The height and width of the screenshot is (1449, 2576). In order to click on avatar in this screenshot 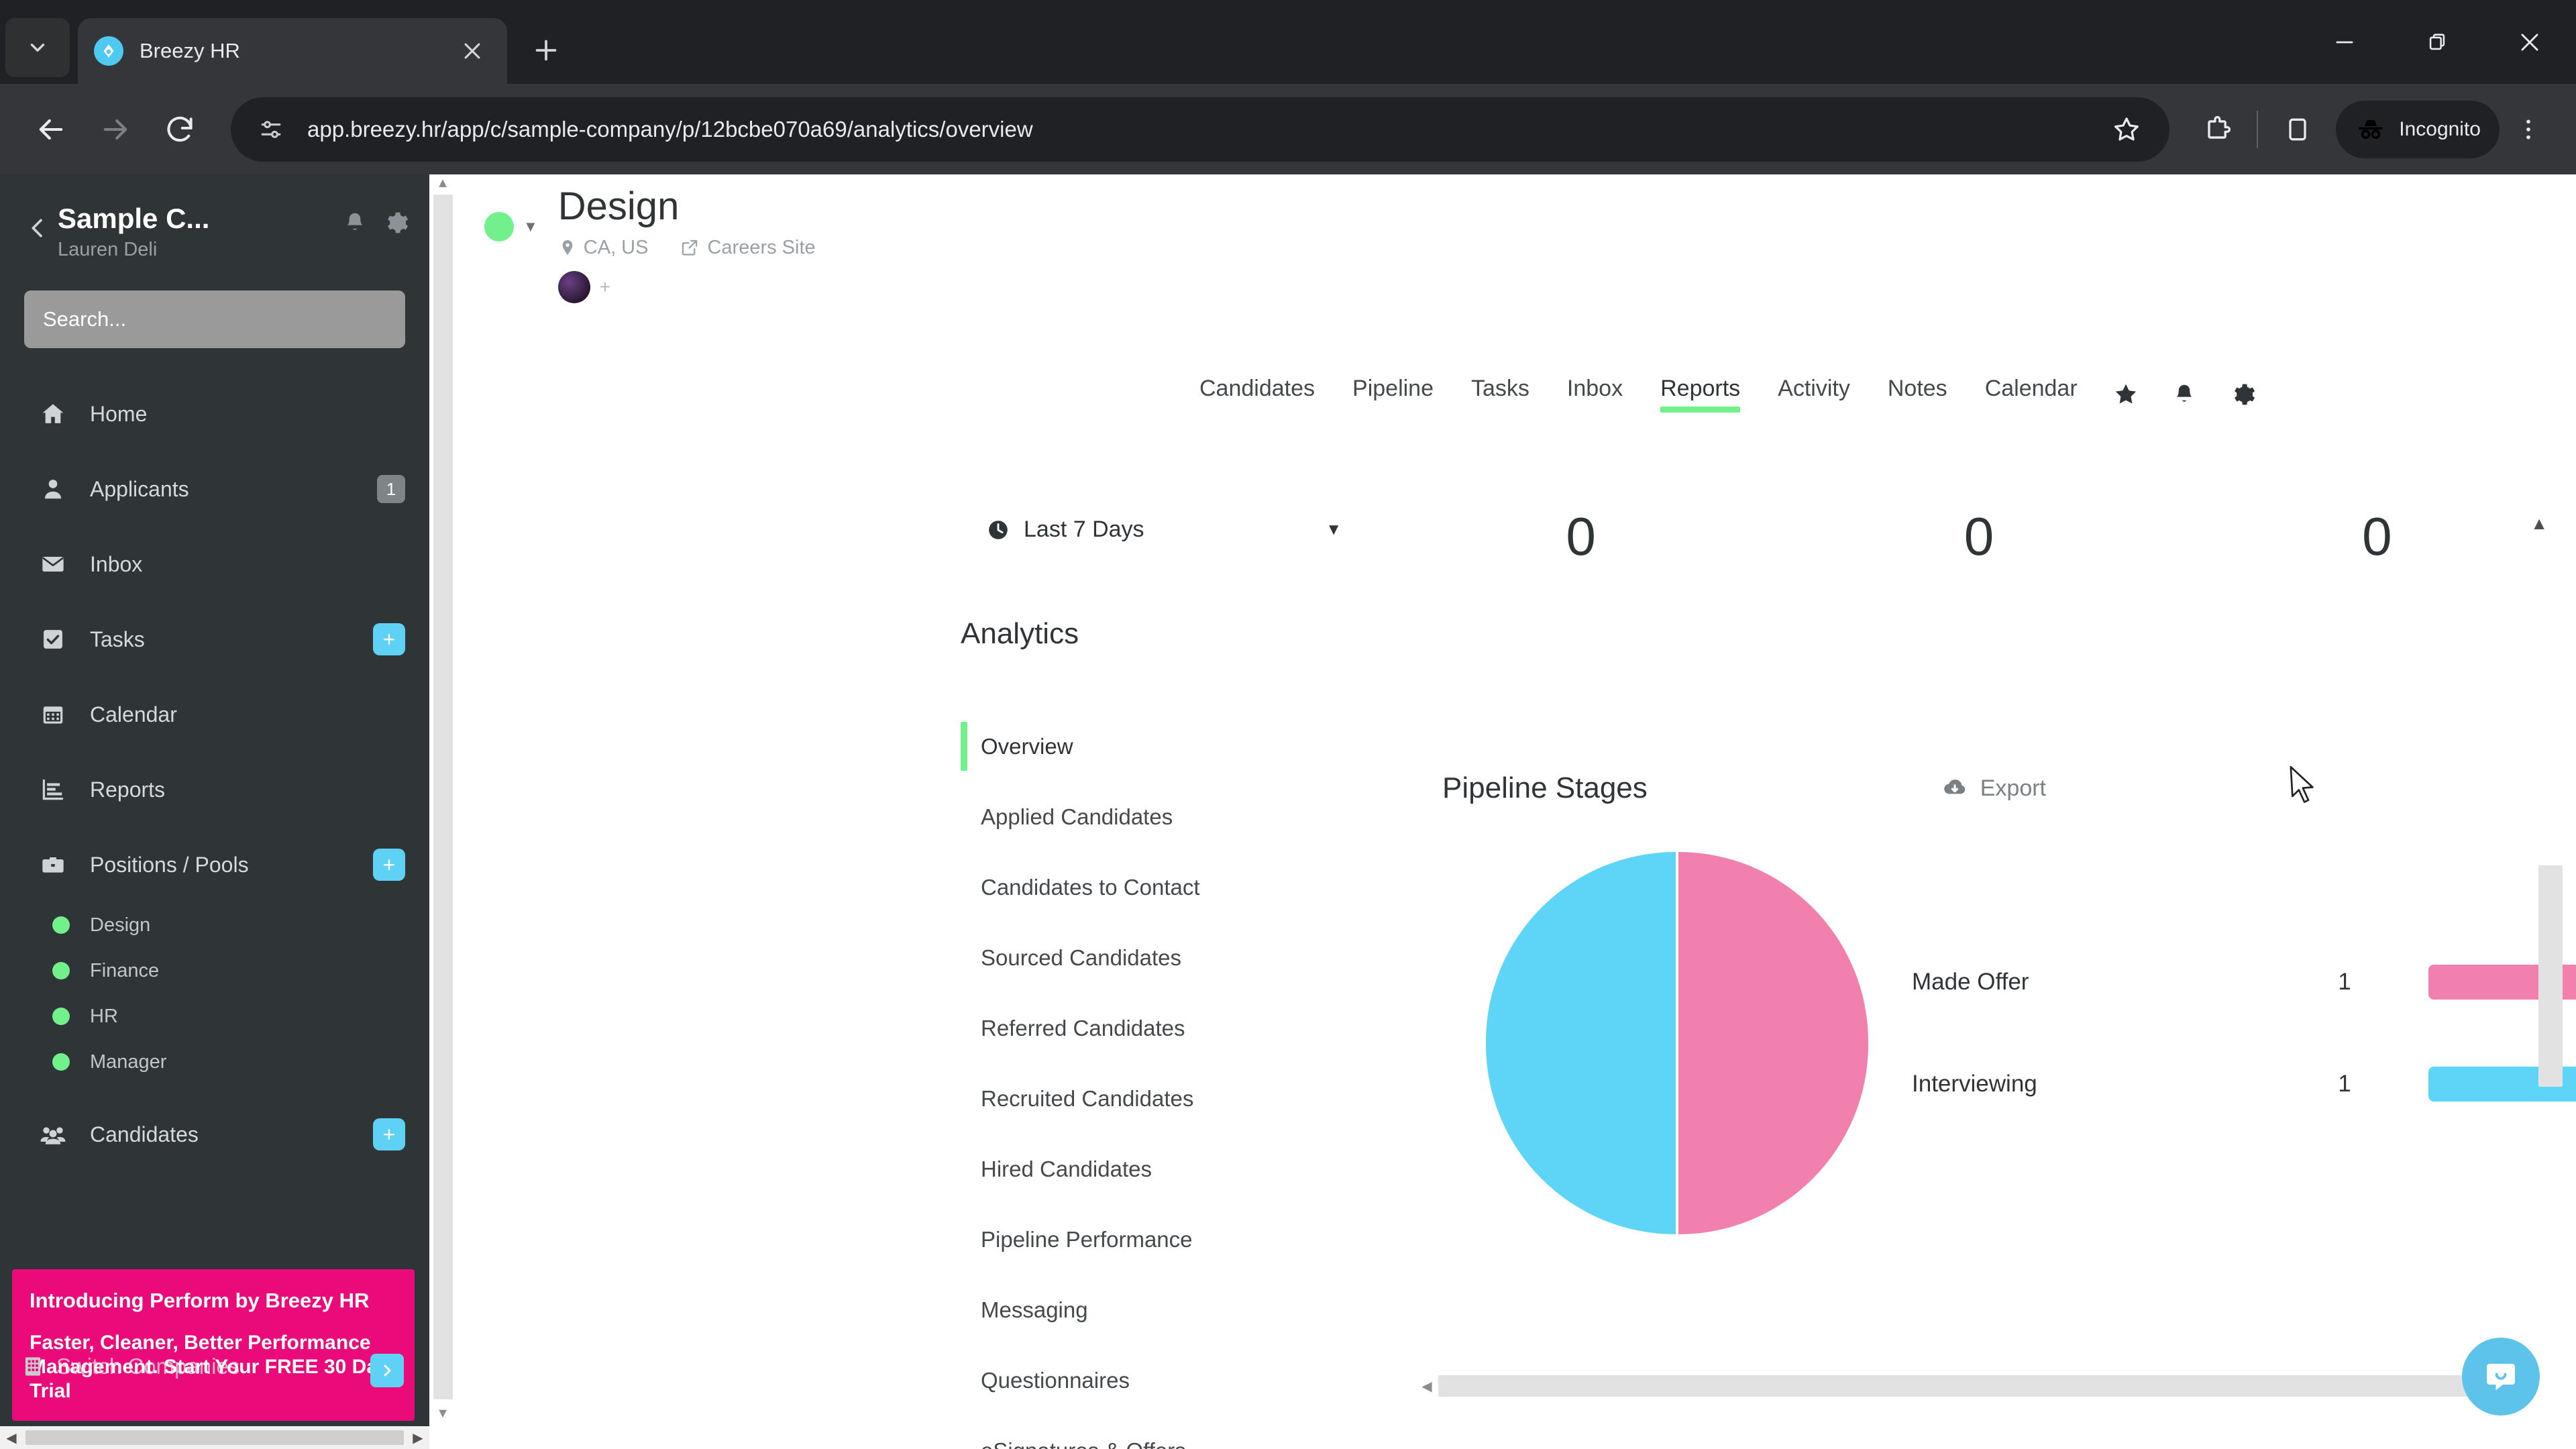, I will do `click(573, 286)`.